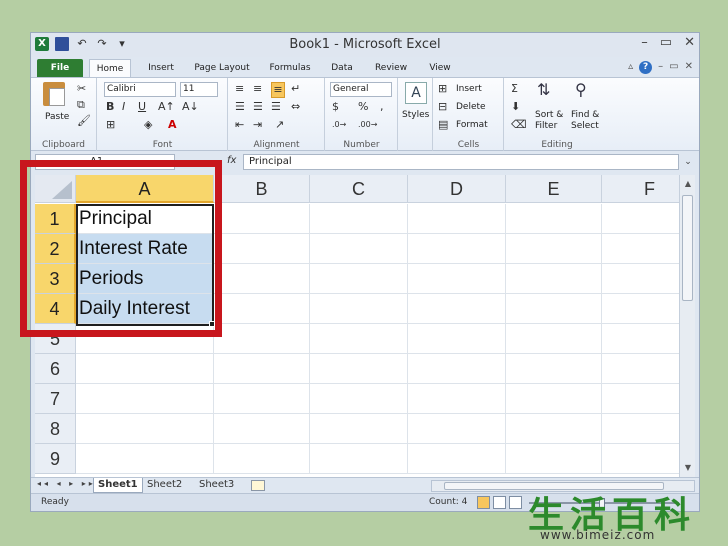 The image size is (728, 546). What do you see at coordinates (148, 125) in the screenshot?
I see `fill-color-icon: ◈` at bounding box center [148, 125].